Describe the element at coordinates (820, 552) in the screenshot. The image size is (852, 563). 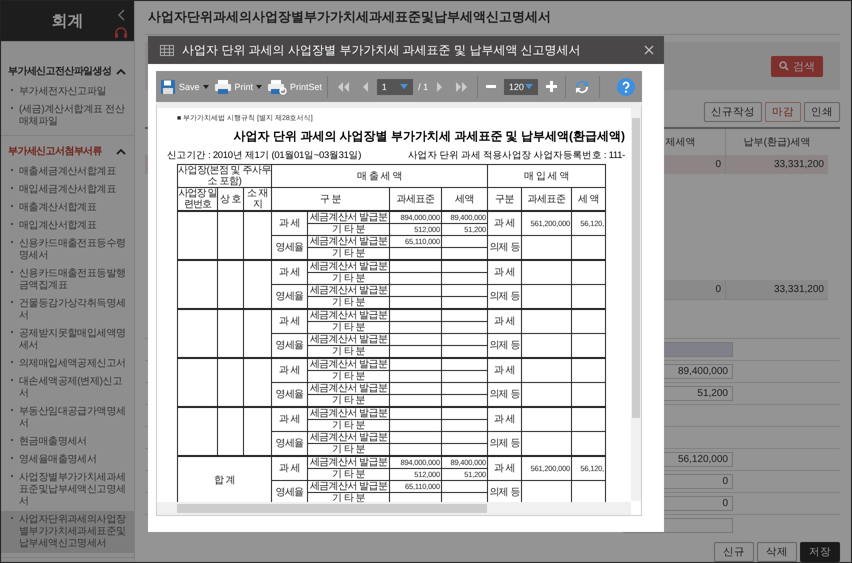
I see `footer-button: 저장` at that location.